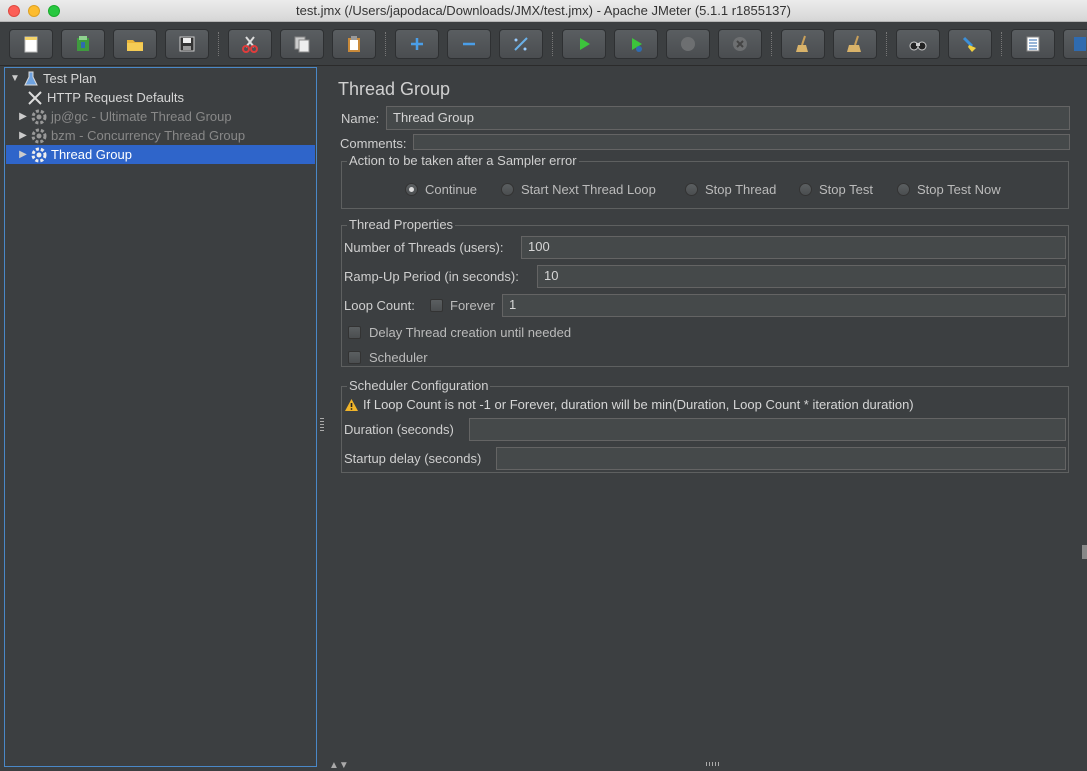  I want to click on name-field: Thread Group, so click(728, 118).